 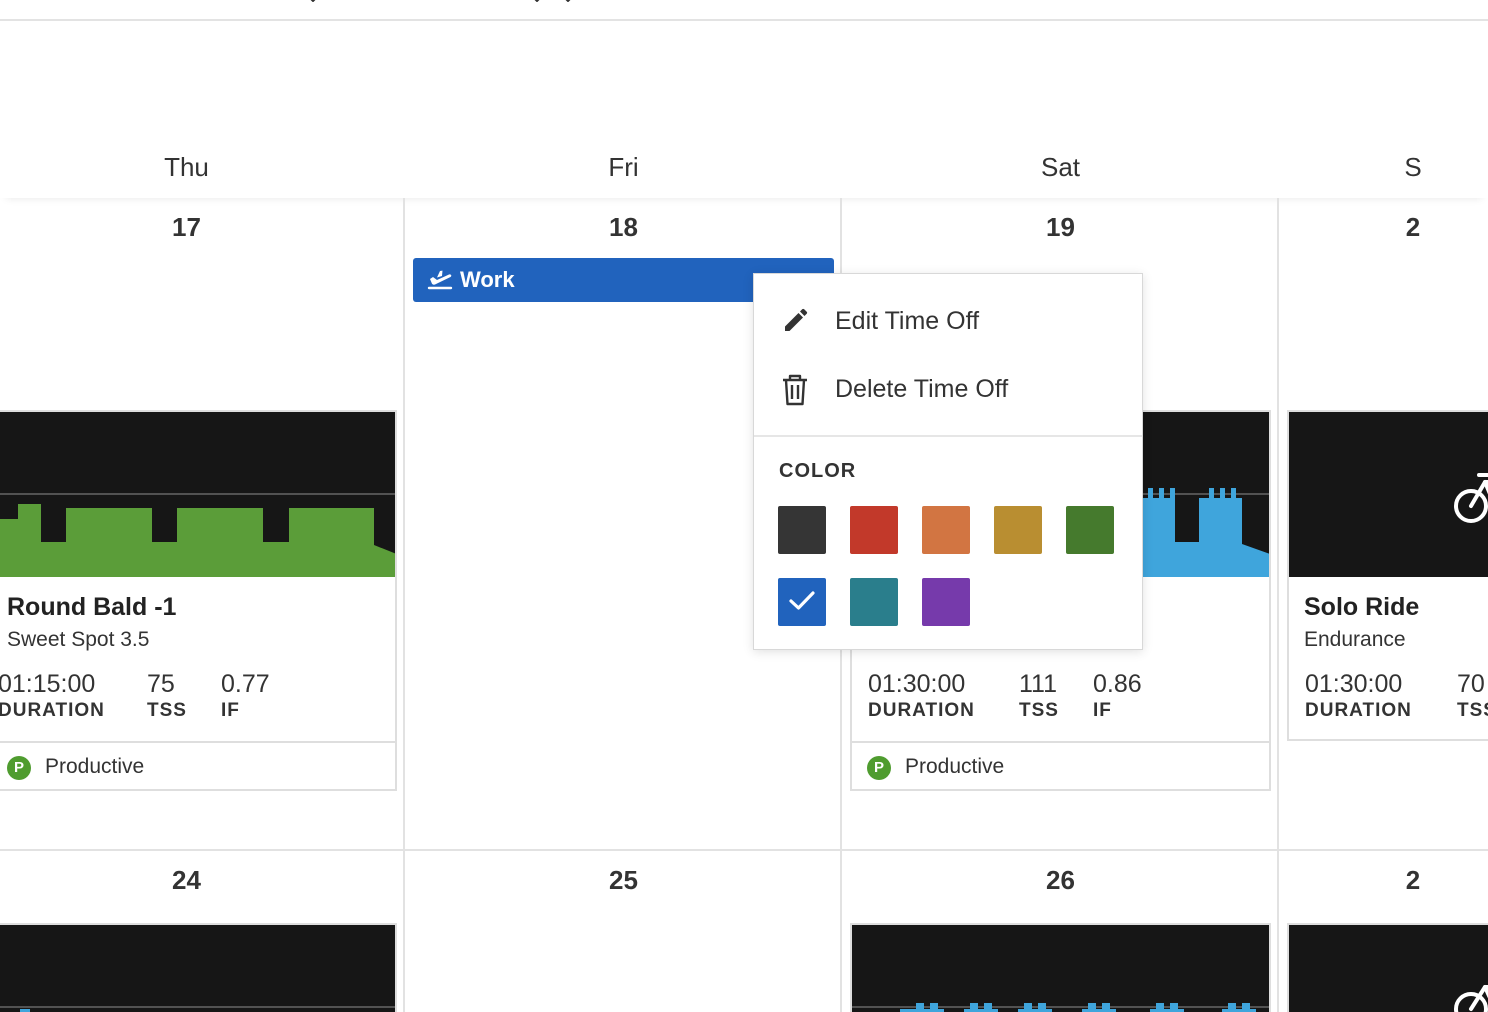 I want to click on pencil-icon, so click(x=796, y=319).